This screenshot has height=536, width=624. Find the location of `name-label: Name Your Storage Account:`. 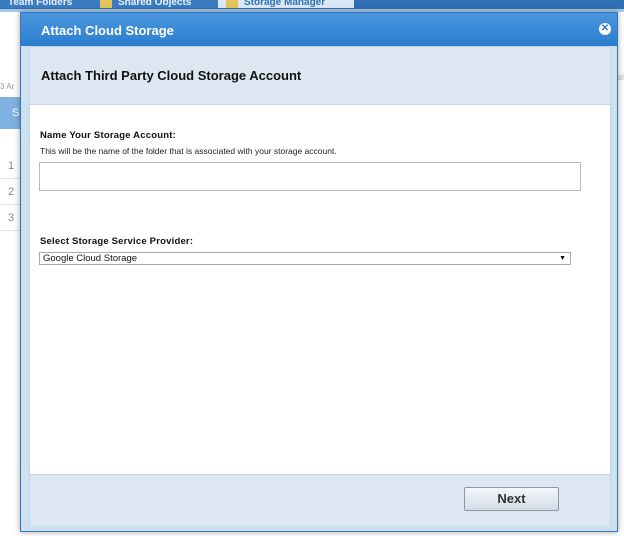

name-label: Name Your Storage Account: is located at coordinates (108, 135).